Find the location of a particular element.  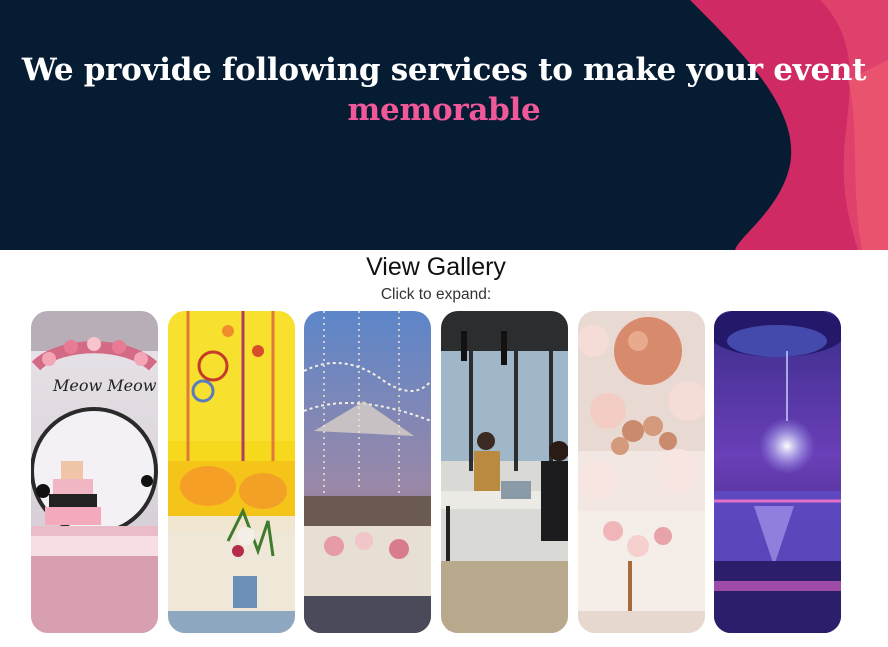

gallery-card-office is located at coordinates (504, 472).